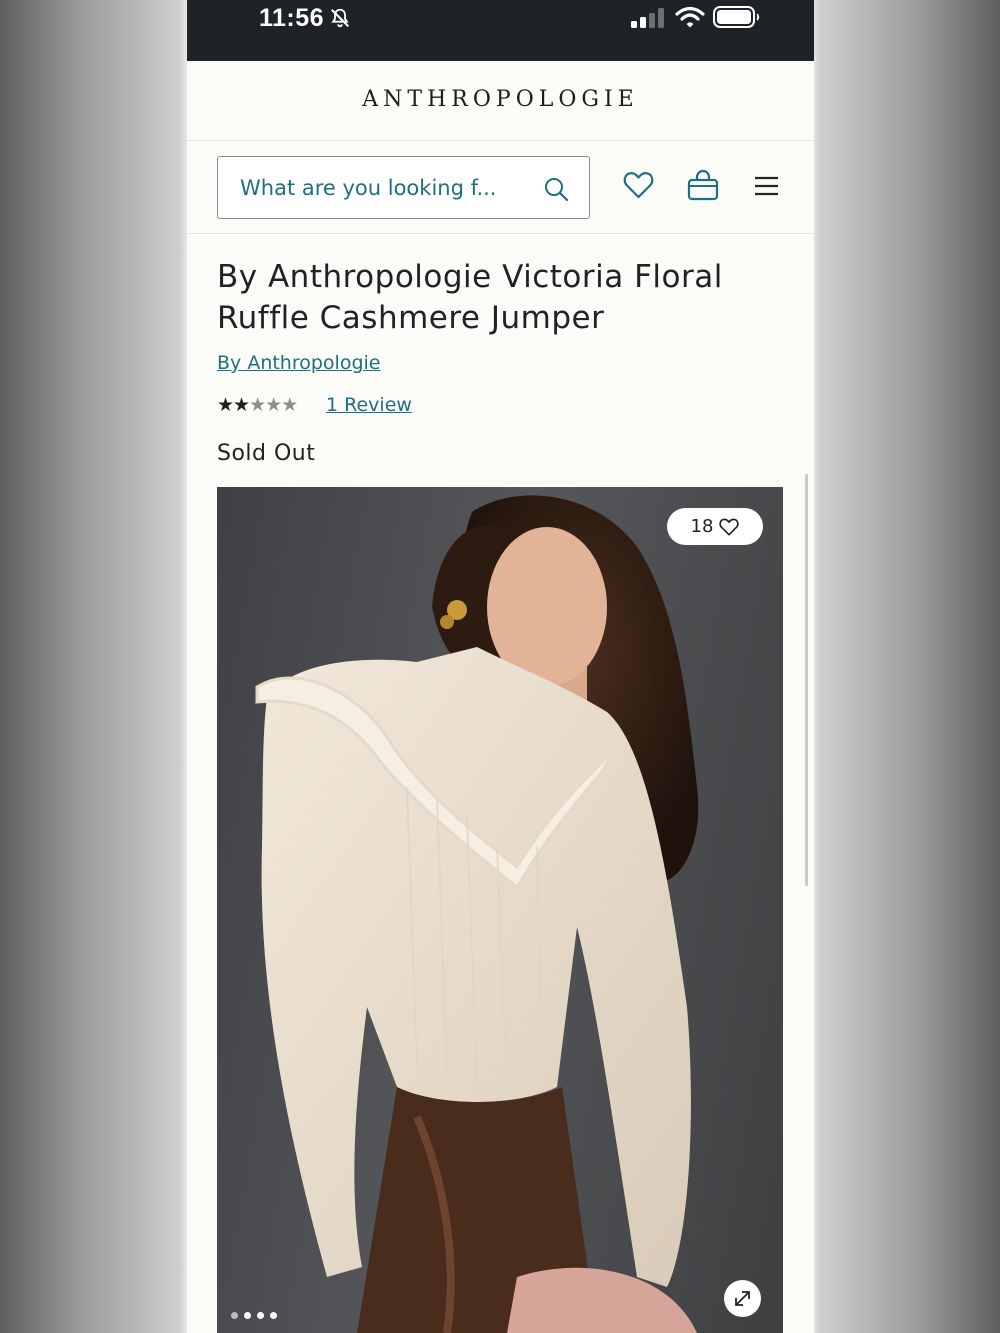 The image size is (1000, 1333). I want to click on brand-header: ANTHROPOLOGIE, so click(500, 101).